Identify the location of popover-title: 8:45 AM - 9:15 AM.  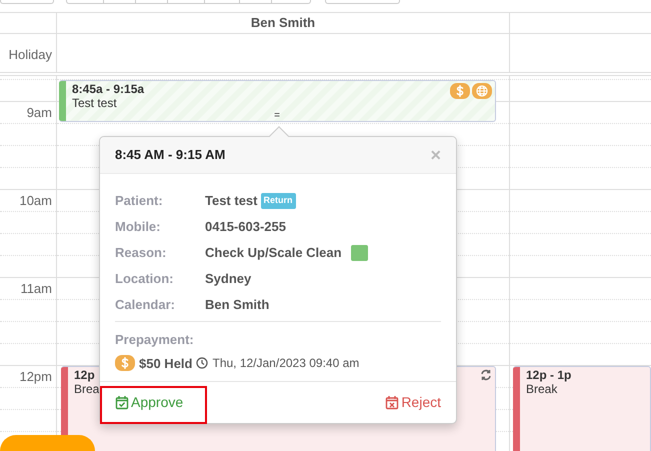
(170, 155).